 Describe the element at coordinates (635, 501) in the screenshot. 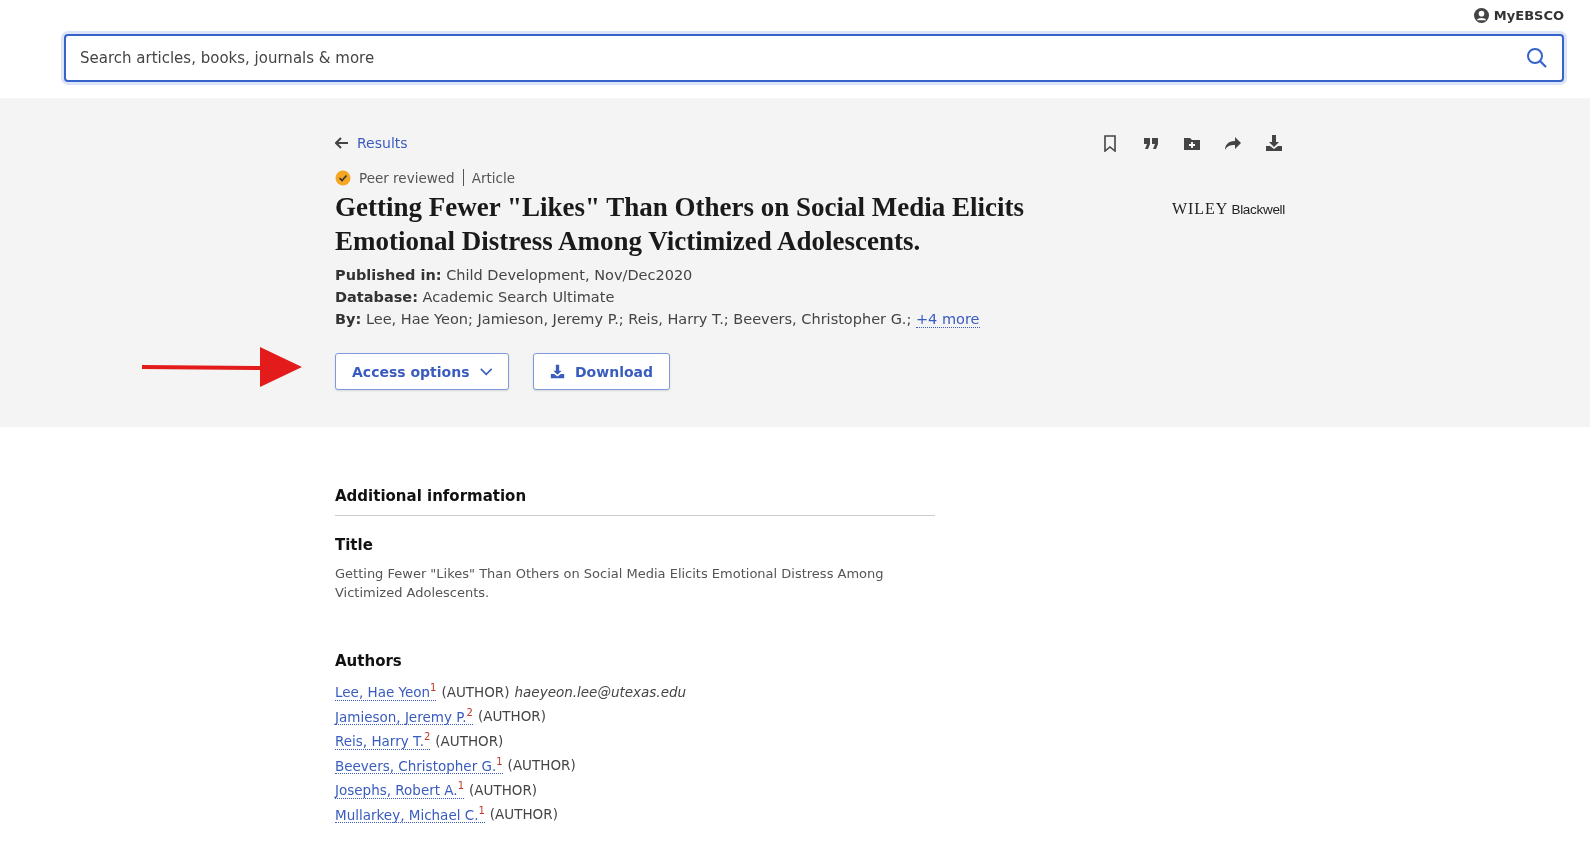

I see `section-heading: Additional information` at that location.